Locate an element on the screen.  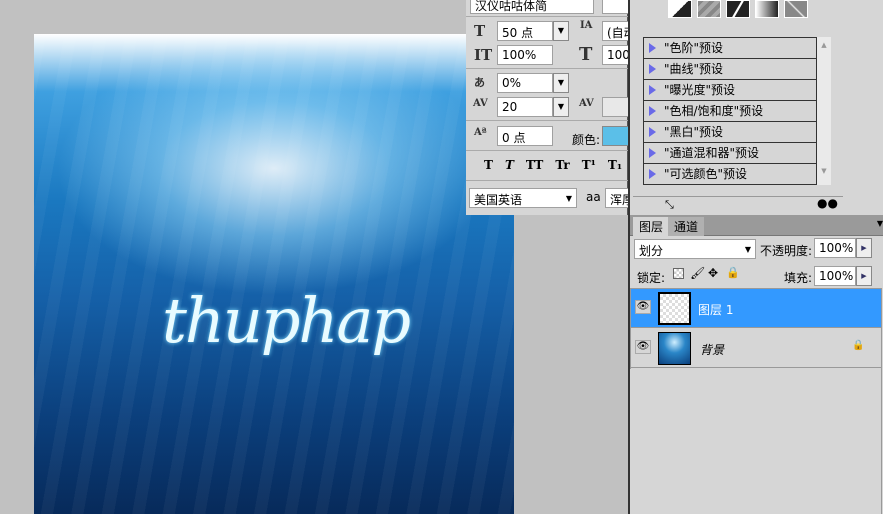
language-value: 美国英语 is located at coordinates (498, 200).